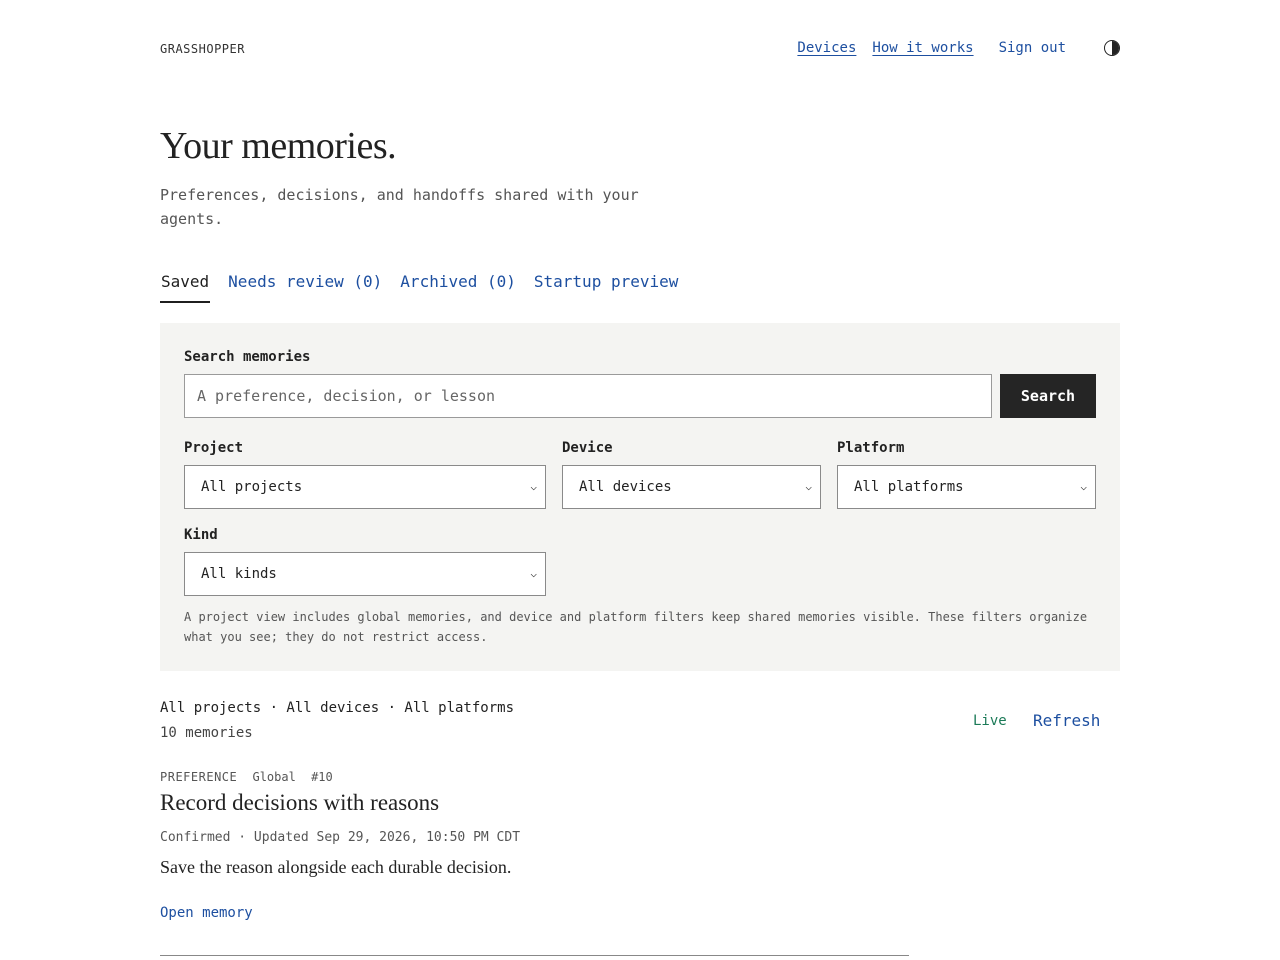 Image resolution: width=1280 pixels, height=960 pixels. I want to click on page-title: Your memories., so click(278, 146).